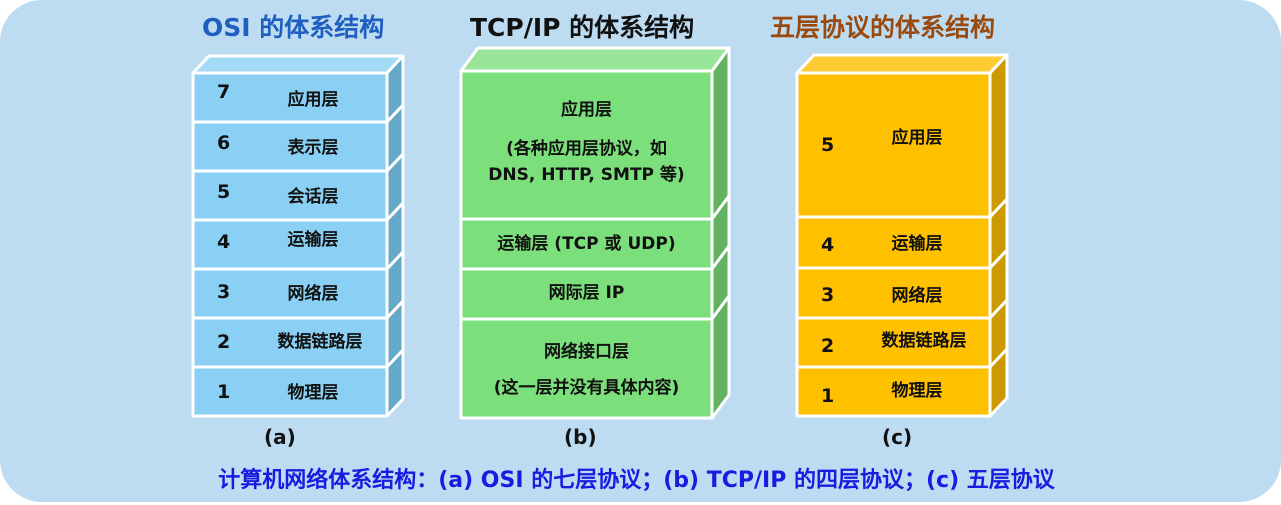 The image size is (1281, 505). What do you see at coordinates (998, 136) in the screenshot?
I see `five-side-face` at bounding box center [998, 136].